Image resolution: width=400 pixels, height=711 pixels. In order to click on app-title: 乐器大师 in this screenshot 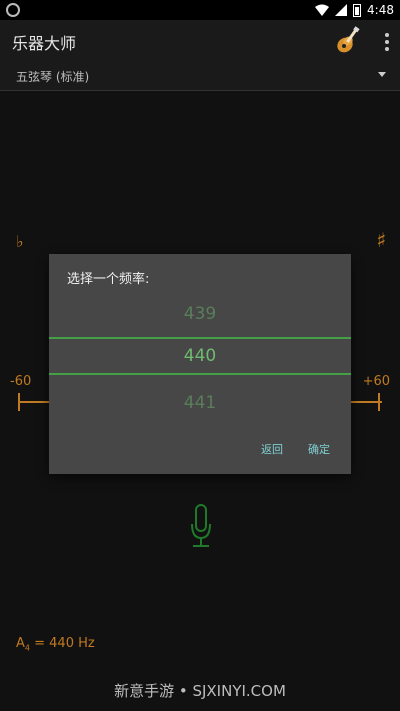, I will do `click(44, 43)`.